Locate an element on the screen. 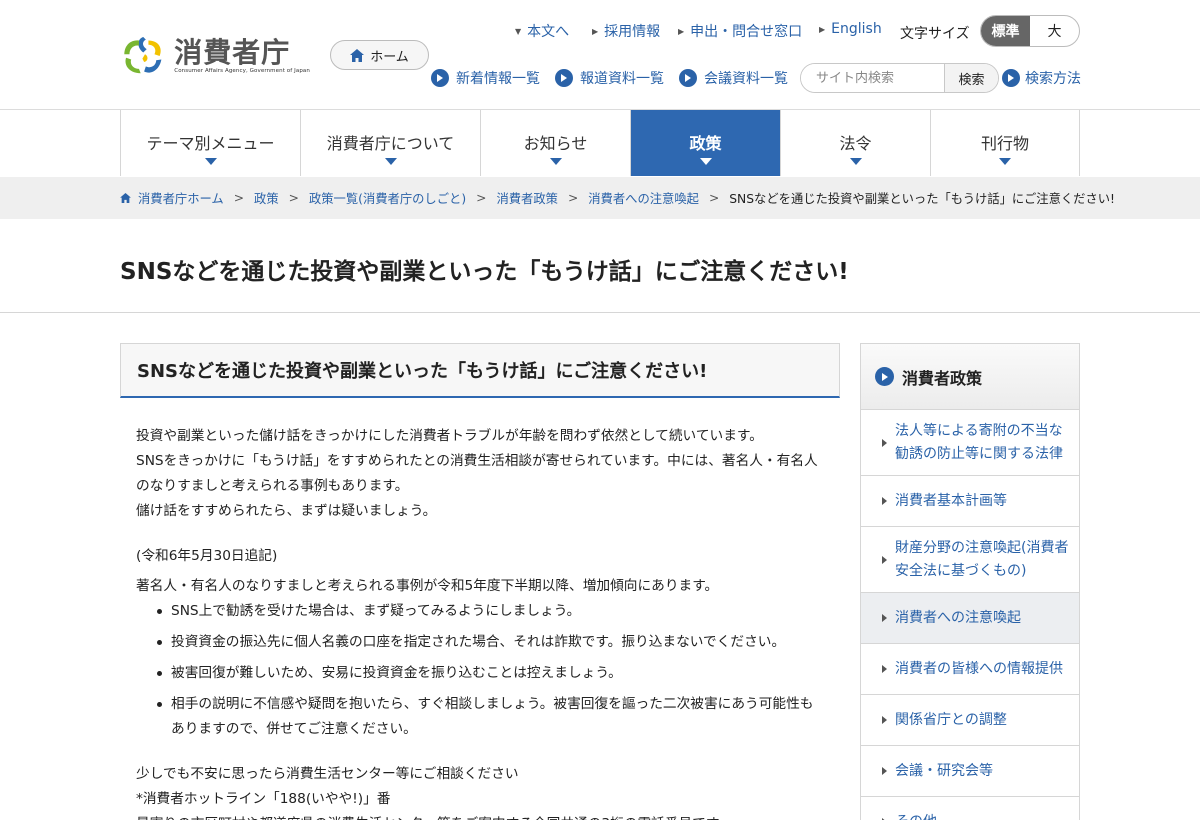  gnav-item-news: お知らせ is located at coordinates (556, 143).